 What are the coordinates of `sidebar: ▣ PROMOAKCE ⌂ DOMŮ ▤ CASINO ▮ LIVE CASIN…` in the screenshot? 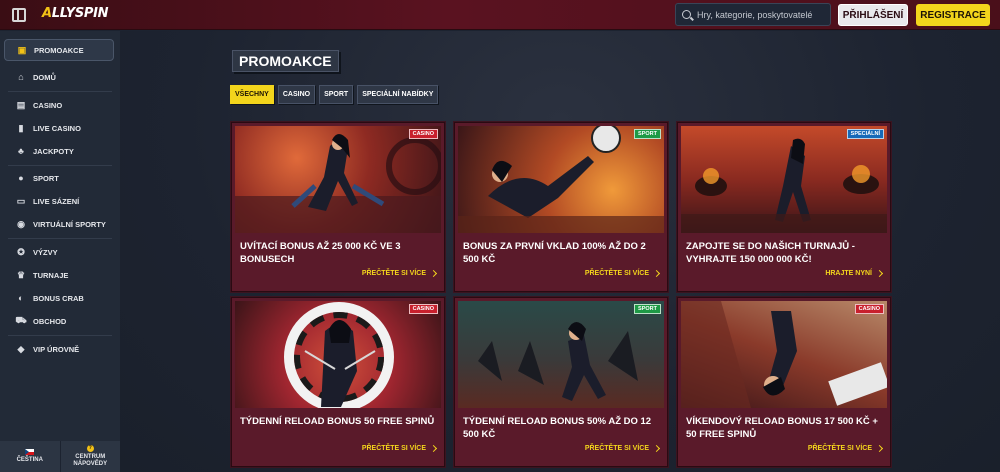 It's located at (60, 251).